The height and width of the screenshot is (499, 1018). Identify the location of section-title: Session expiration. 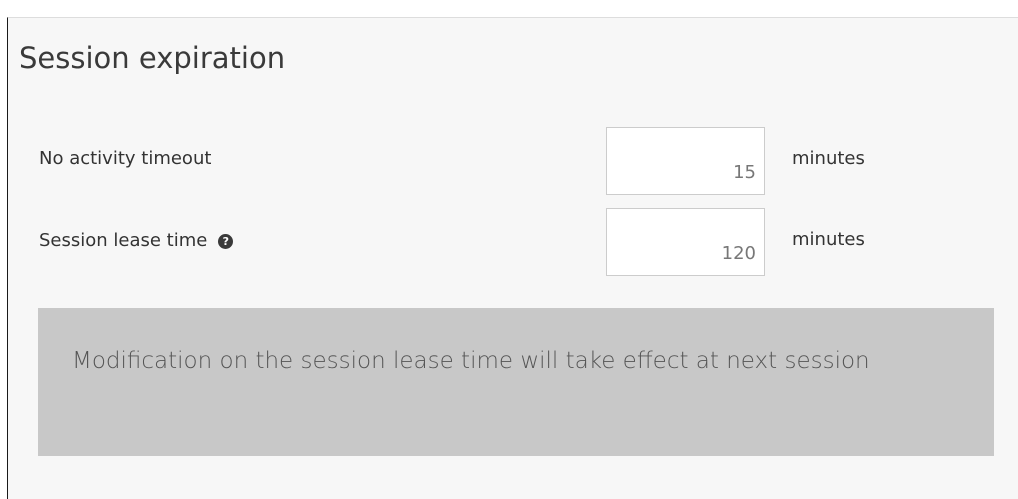
(152, 58).